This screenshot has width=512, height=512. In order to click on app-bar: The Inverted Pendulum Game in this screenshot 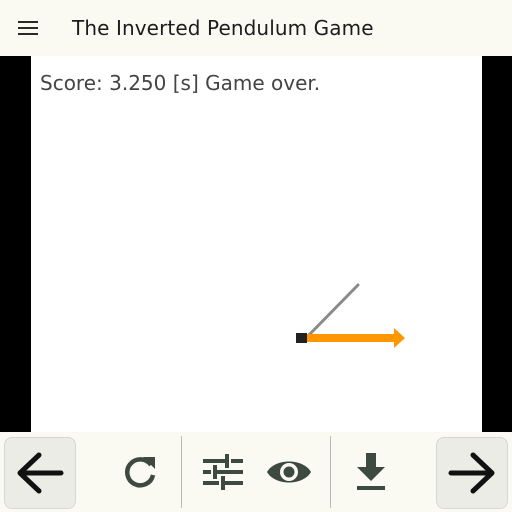, I will do `click(256, 28)`.